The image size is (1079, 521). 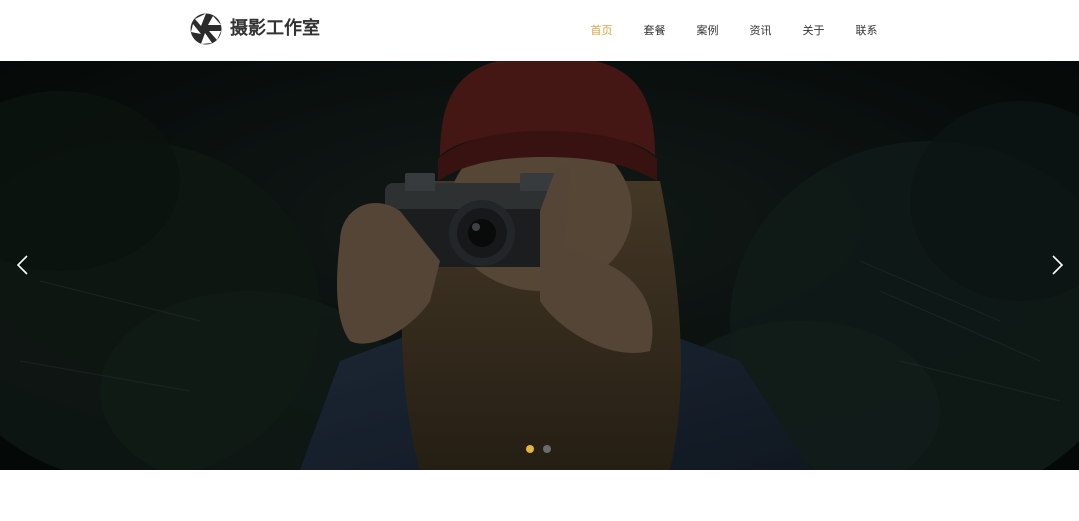 I want to click on logo: 摄影工作室, so click(x=255, y=29).